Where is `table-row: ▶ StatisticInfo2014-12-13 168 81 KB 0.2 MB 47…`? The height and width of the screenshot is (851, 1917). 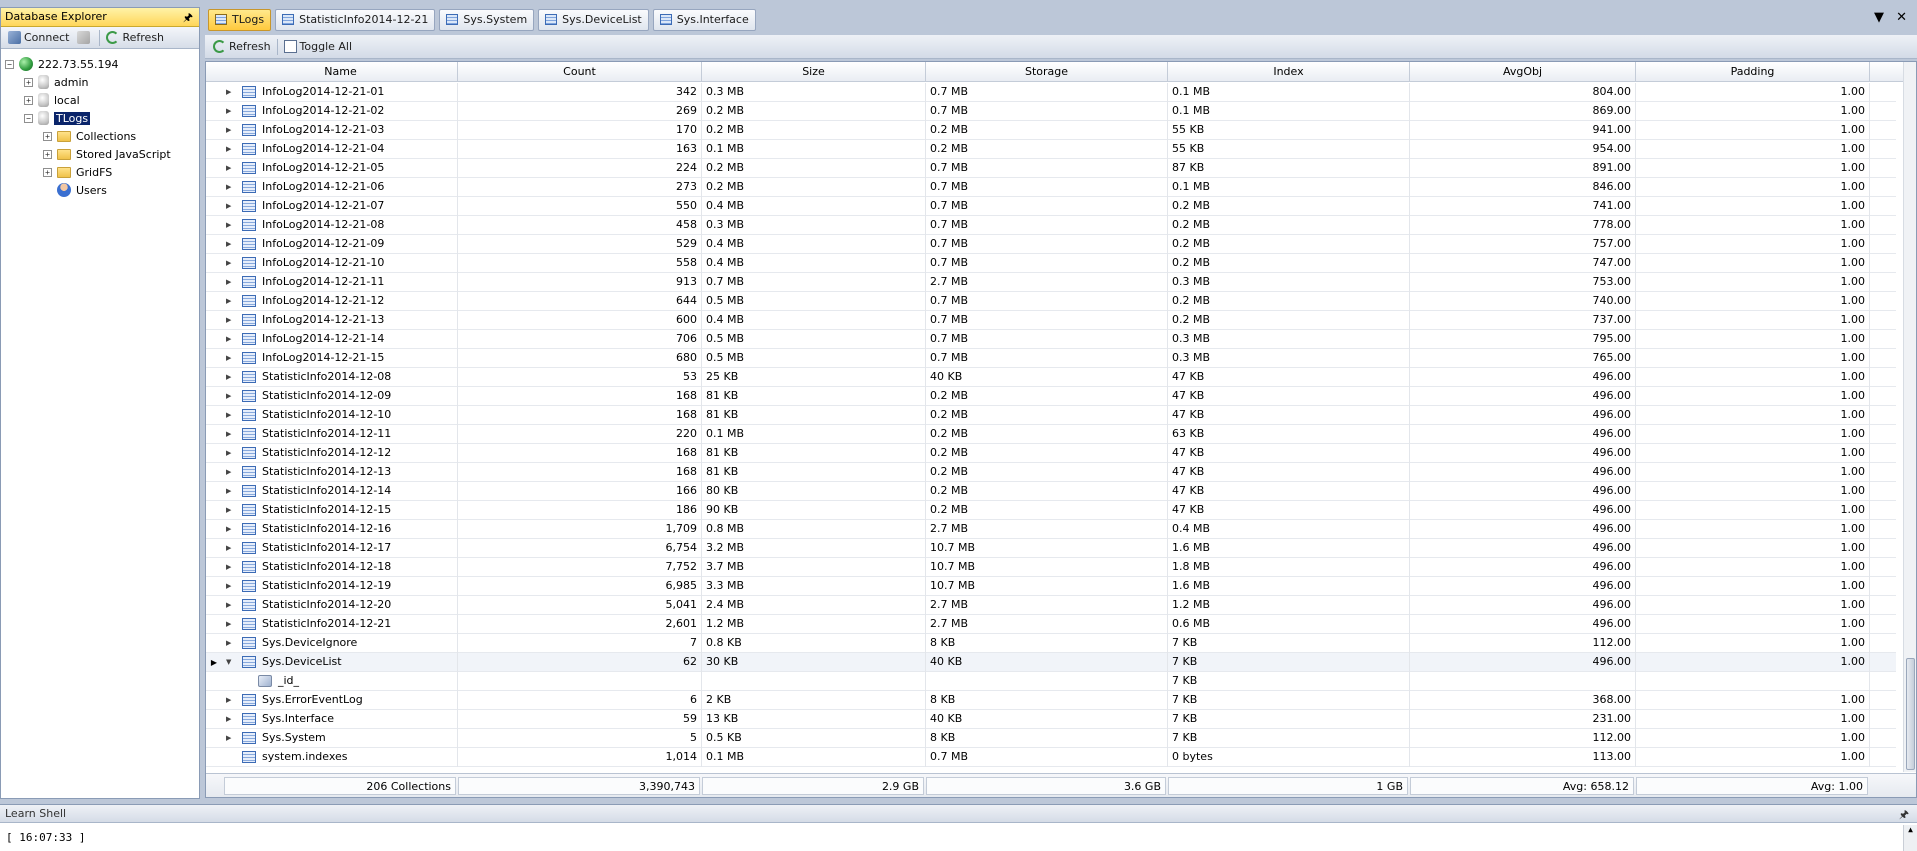 table-row: ▶ StatisticInfo2014-12-13 168 81 KB 0.2 MB 47… is located at coordinates (1051, 472).